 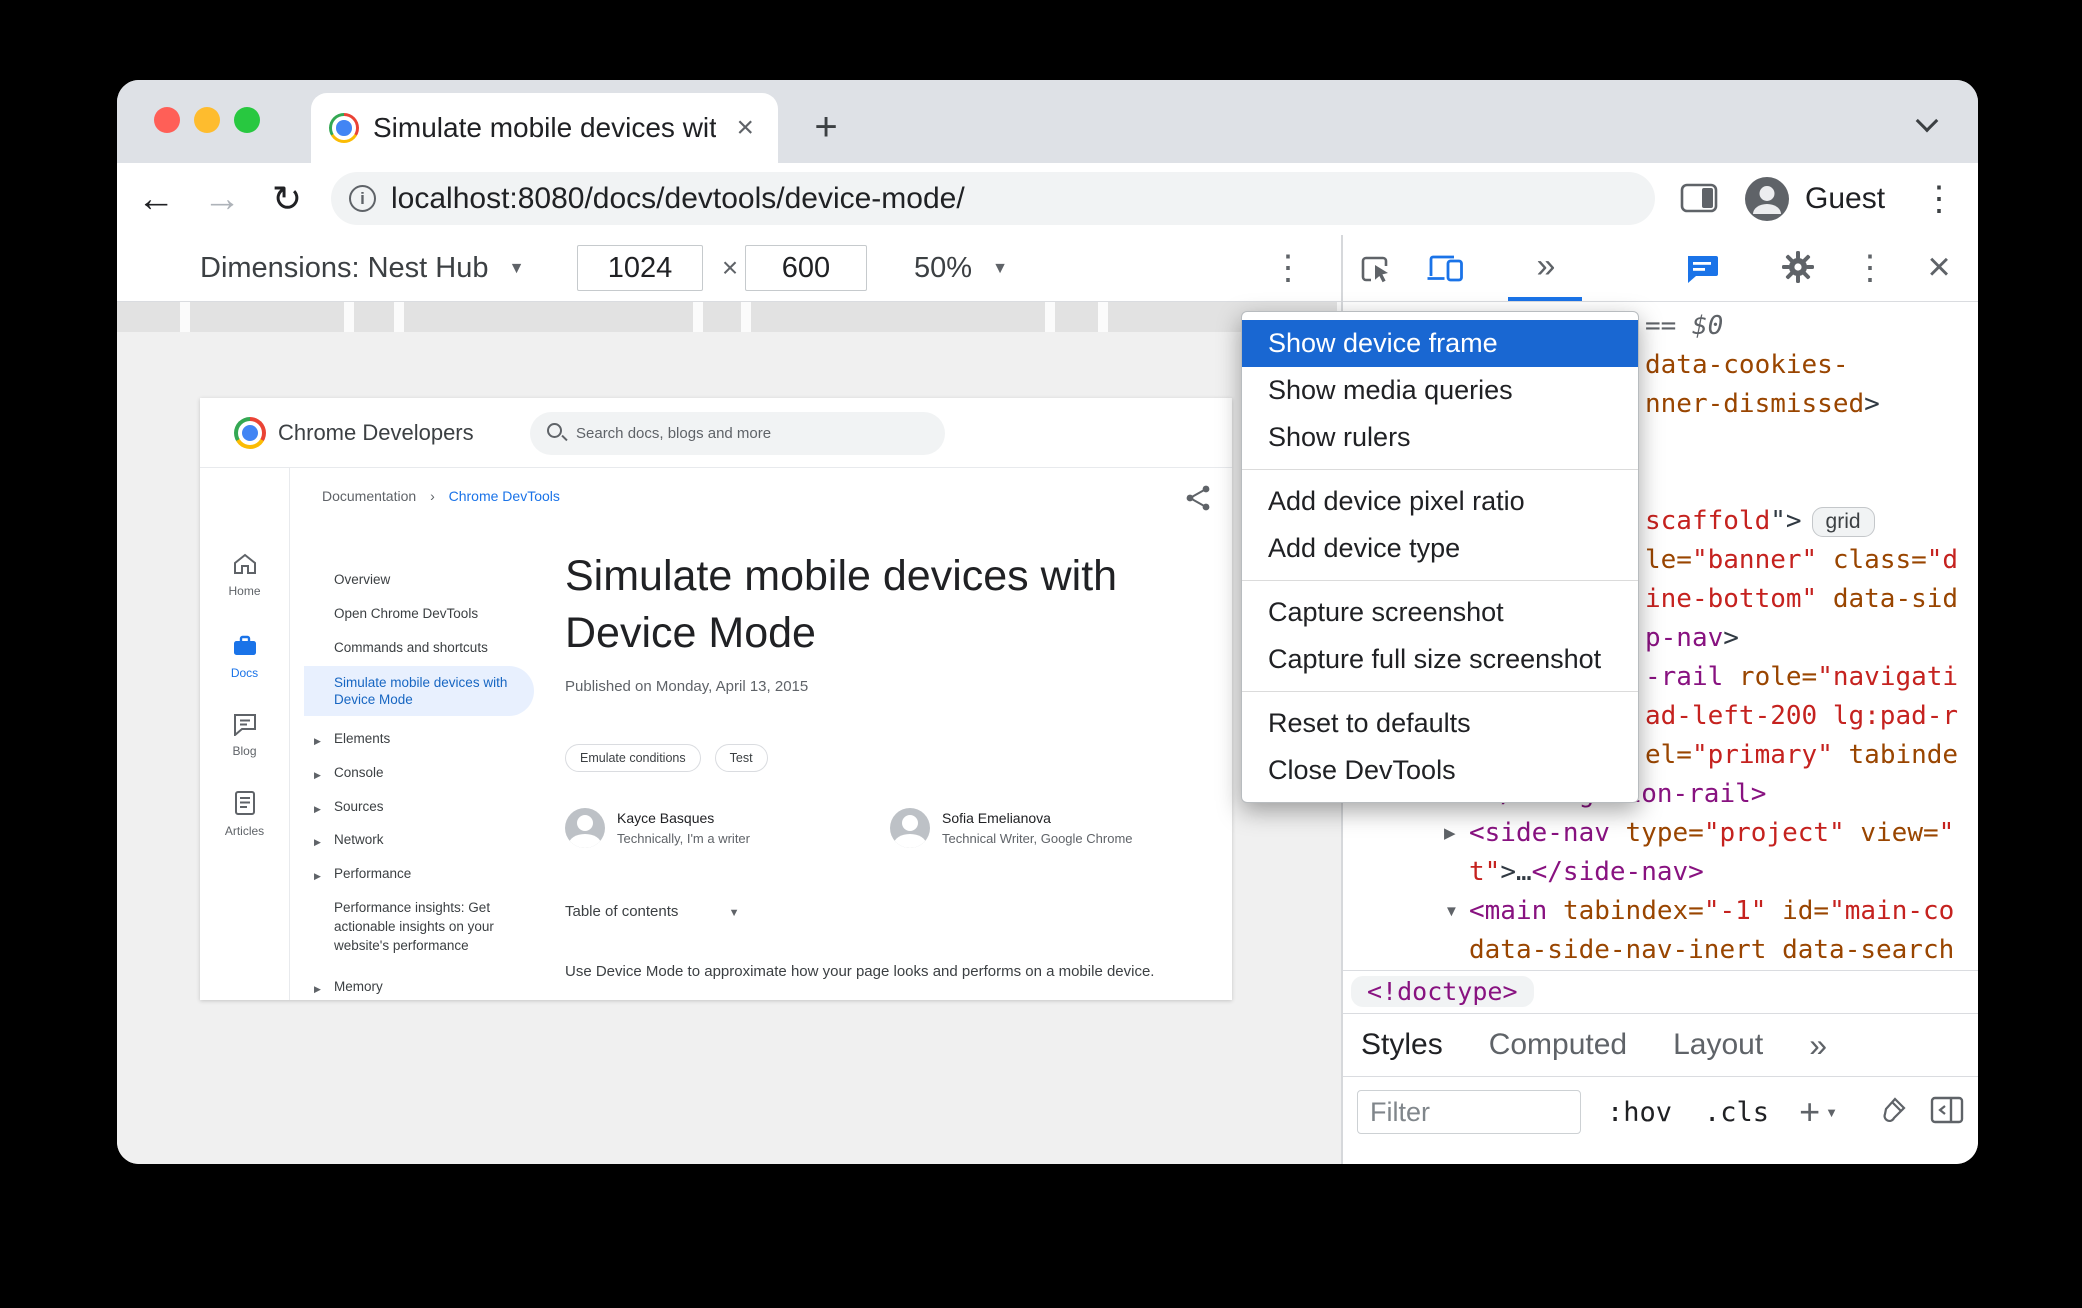 What do you see at coordinates (419, 738) in the screenshot?
I see `nav-item-elements: ▶ Elements` at bounding box center [419, 738].